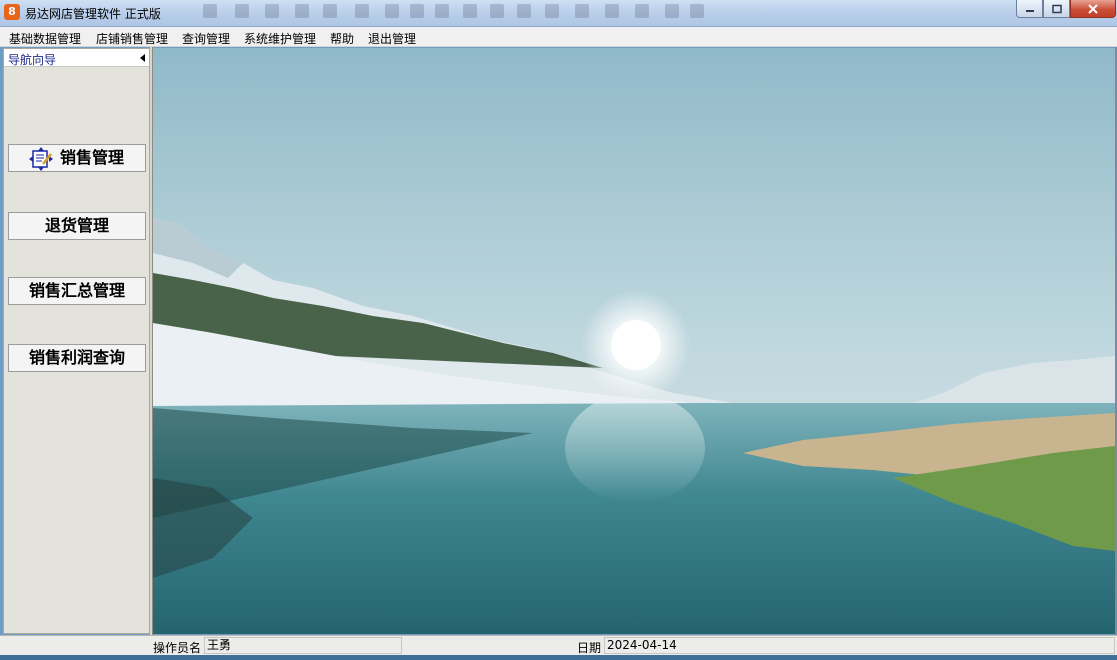  Describe the element at coordinates (455, 12) in the screenshot. I see `ghost-toolbar` at that location.